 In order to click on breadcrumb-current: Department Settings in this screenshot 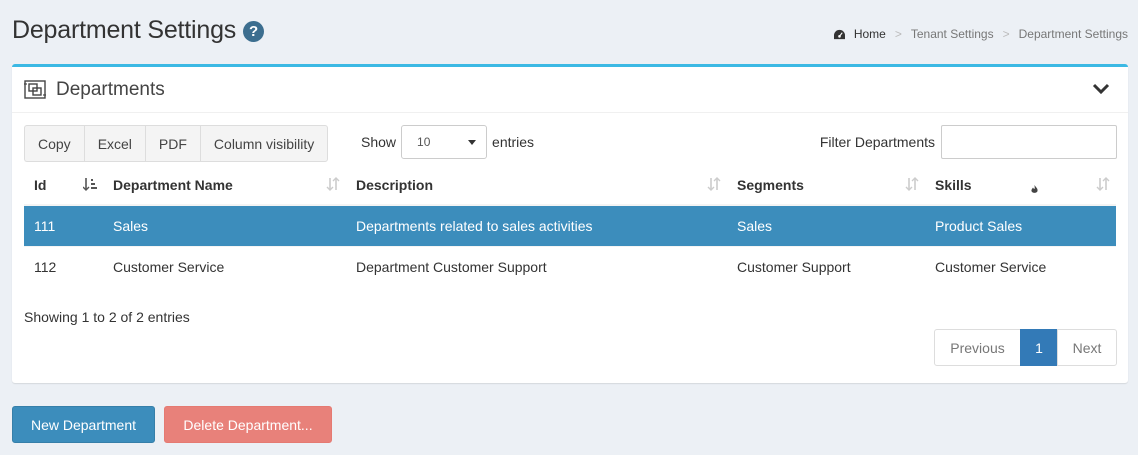, I will do `click(1073, 34)`.